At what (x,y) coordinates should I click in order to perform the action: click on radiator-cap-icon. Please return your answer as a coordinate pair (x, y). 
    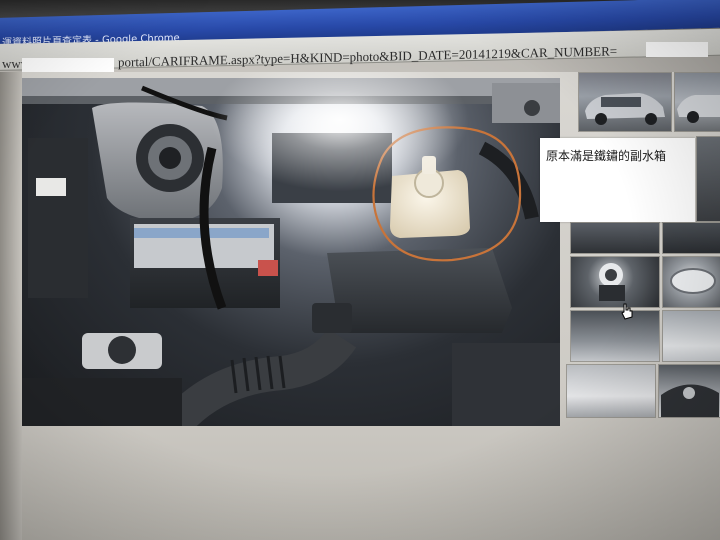
    Looking at the image, I should click on (612, 282).